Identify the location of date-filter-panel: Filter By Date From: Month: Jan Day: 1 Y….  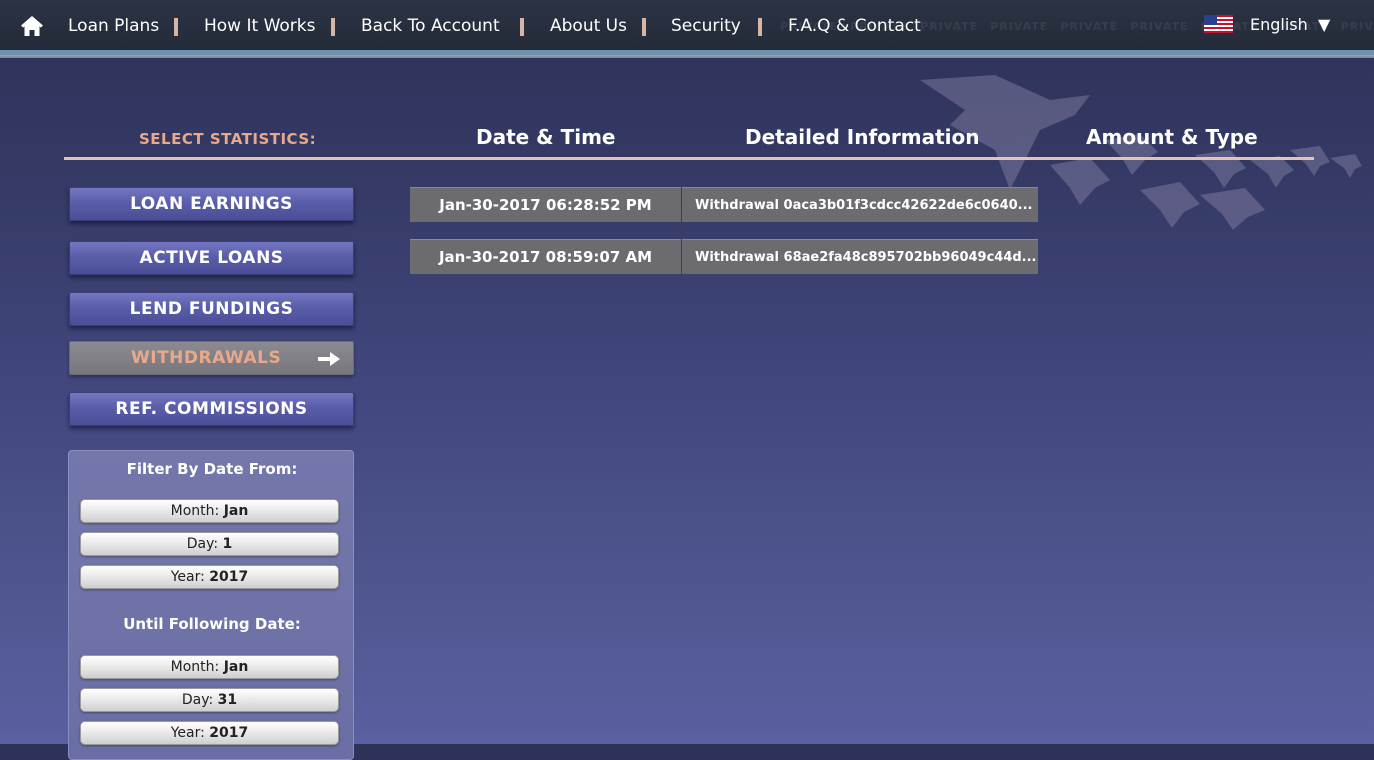
(211, 605).